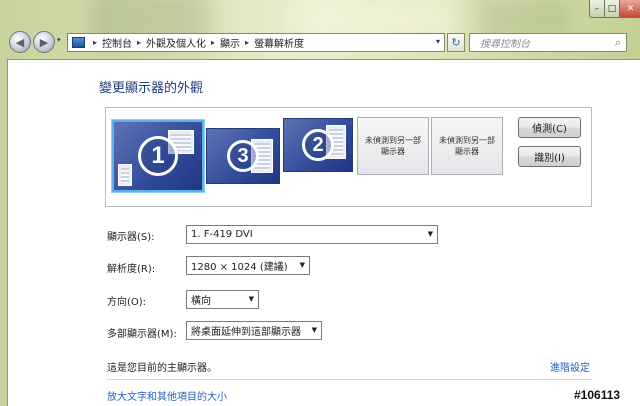 This screenshot has width=640, height=406. I want to click on breadcrumb-appearance: 外觀及個人化, so click(176, 42).